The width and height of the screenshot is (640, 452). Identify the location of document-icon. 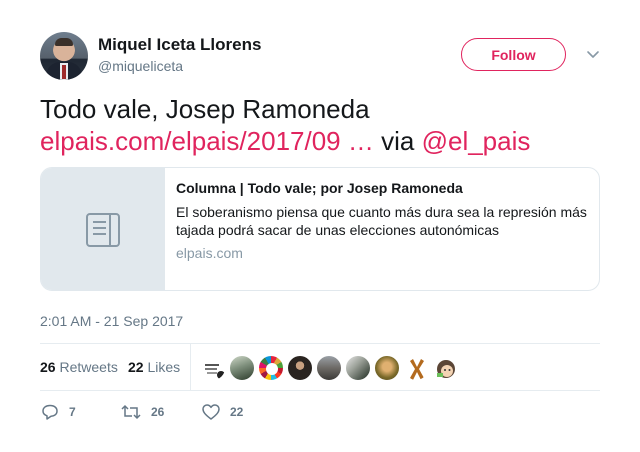
(103, 230).